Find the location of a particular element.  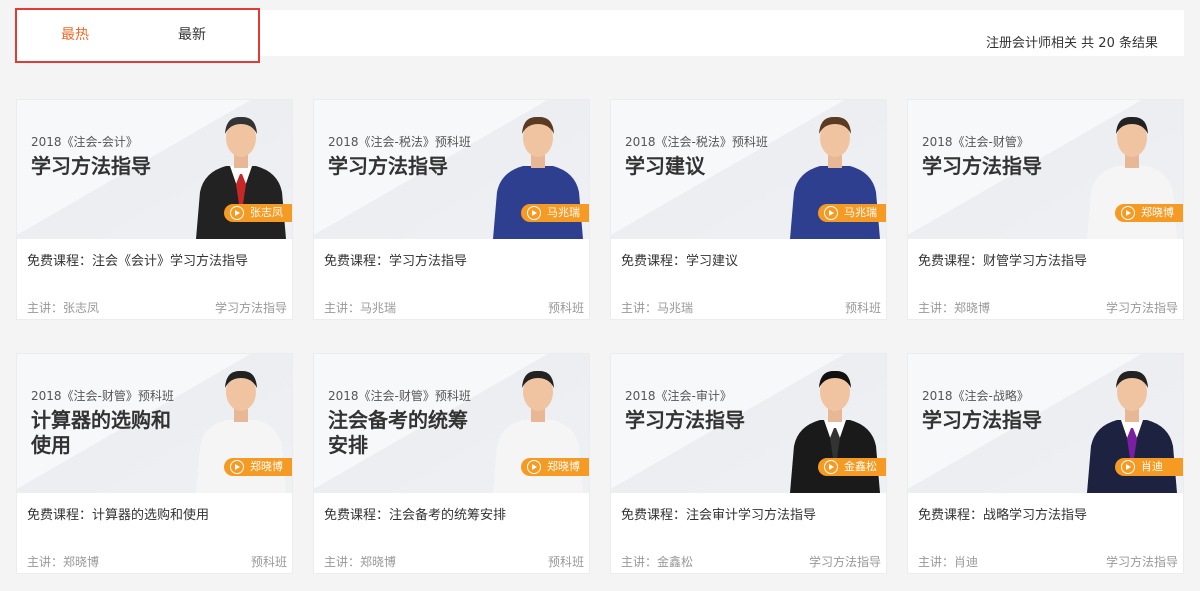

course-banner: 2018《注会-财管》预科班 注会备考的统筹安排 郑晓博 is located at coordinates (451, 423).